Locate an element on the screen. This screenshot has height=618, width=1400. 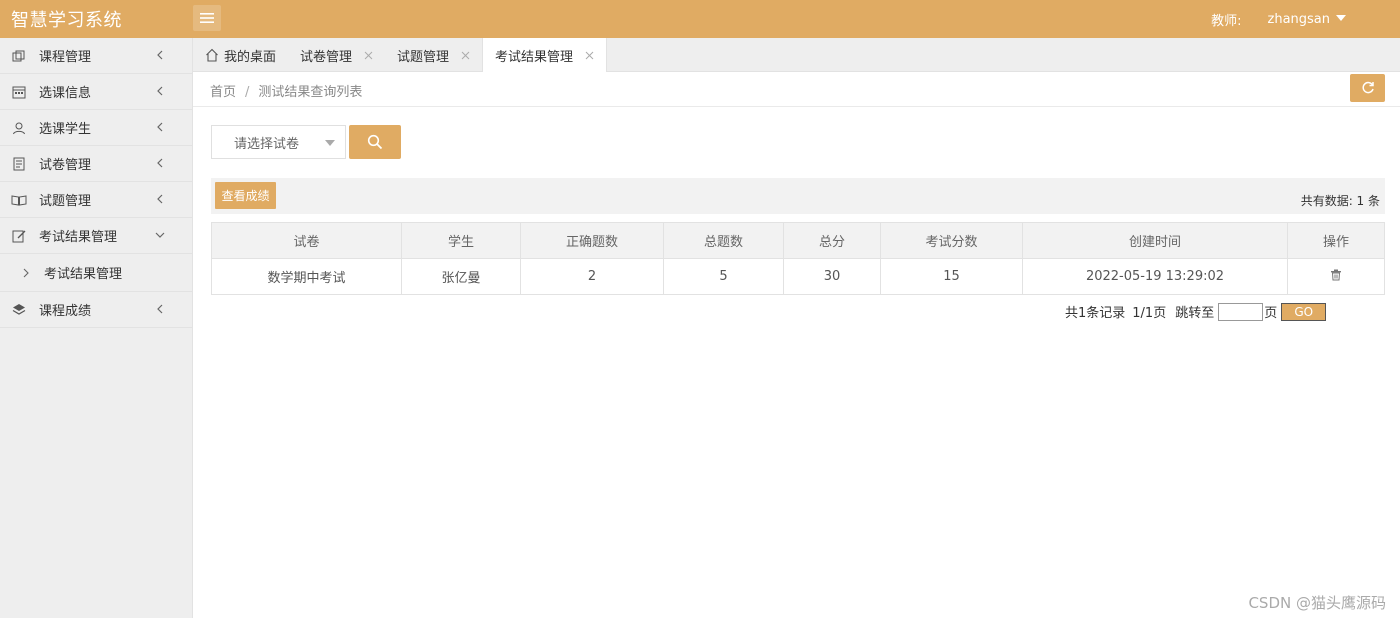
table-header-row: 试卷 学生 正确题数 总题数 总分 考试分数 创建时间 操作 is located at coordinates (798, 240).